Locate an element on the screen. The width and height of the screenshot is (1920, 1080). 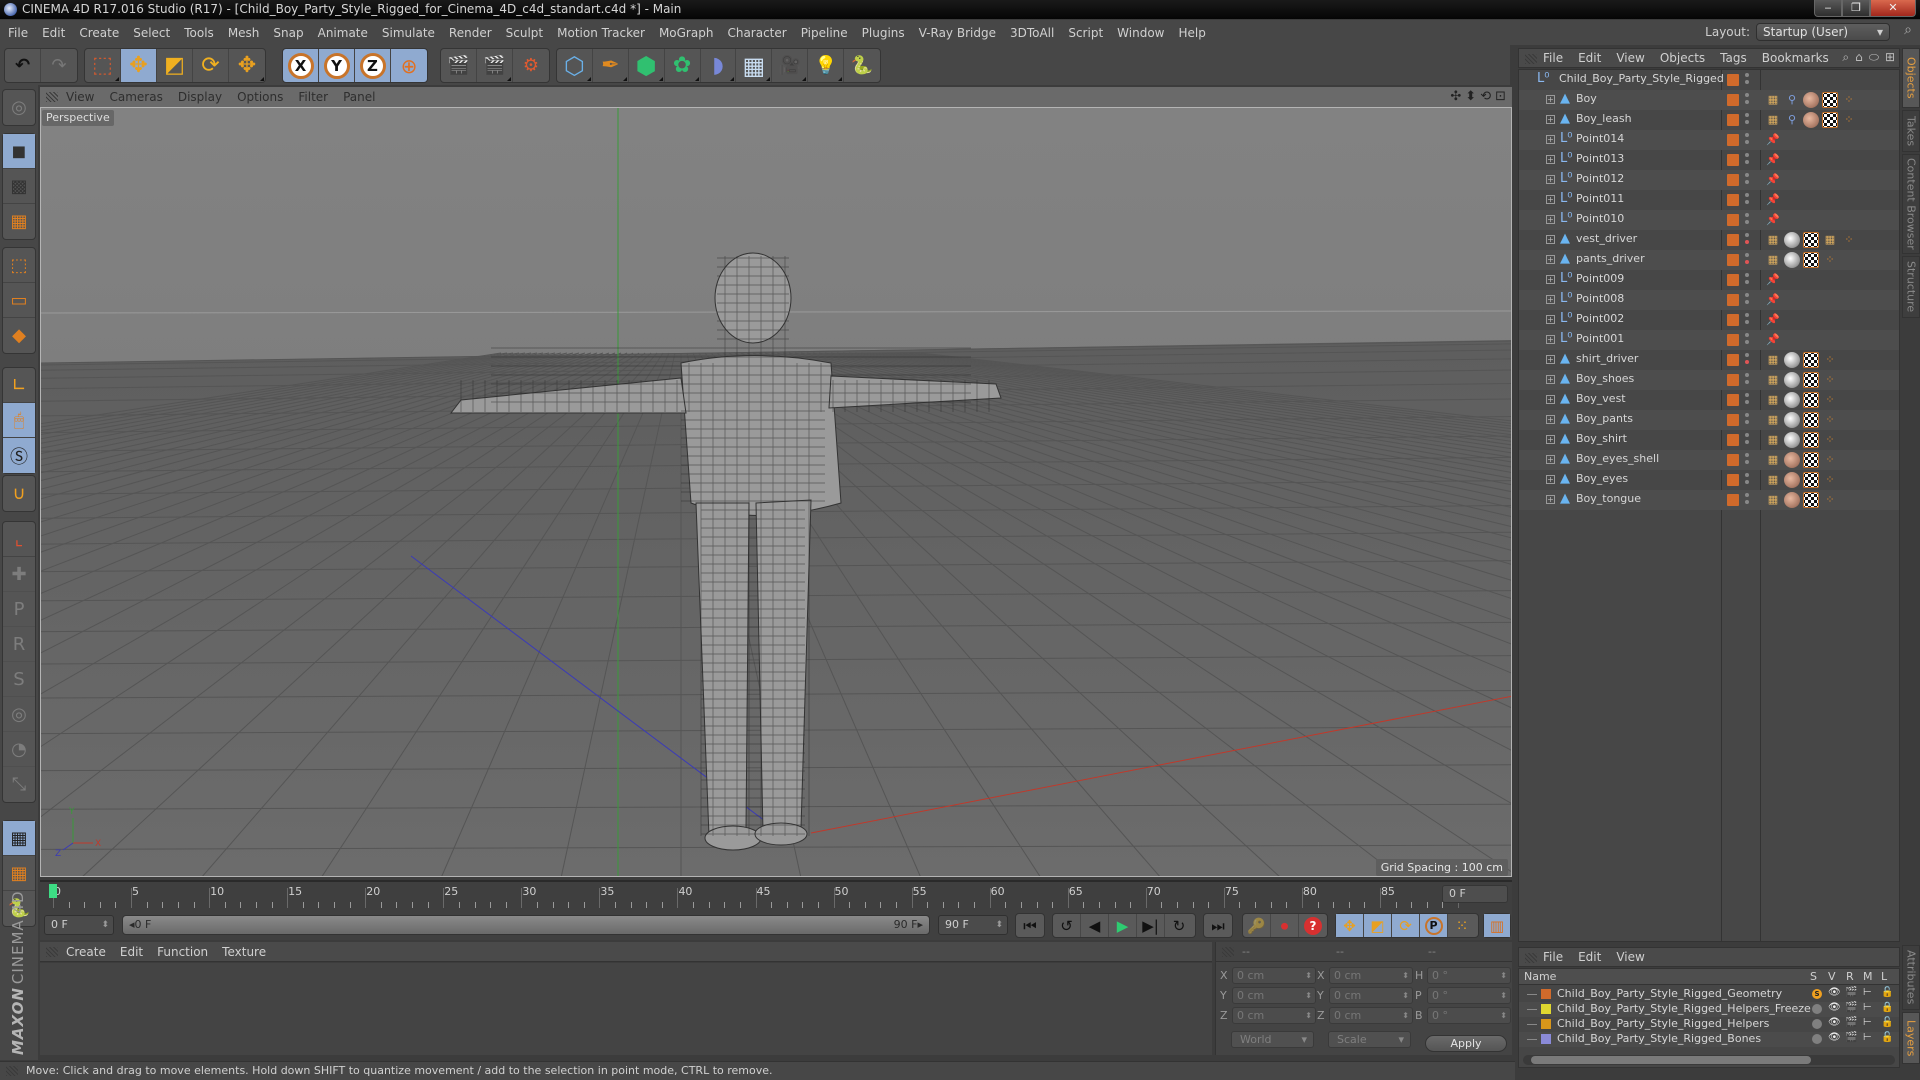
tab-objects: Objects is located at coordinates (1911, 78).